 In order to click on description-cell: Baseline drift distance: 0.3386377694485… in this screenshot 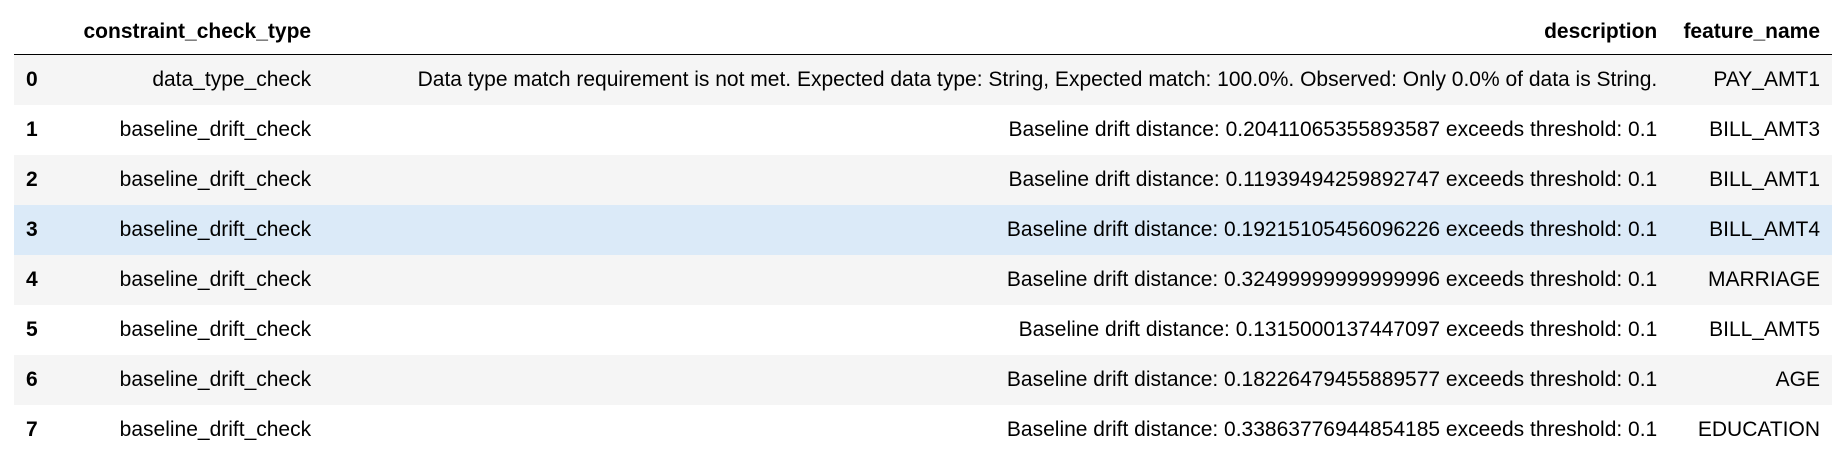, I will do `click(1332, 429)`.